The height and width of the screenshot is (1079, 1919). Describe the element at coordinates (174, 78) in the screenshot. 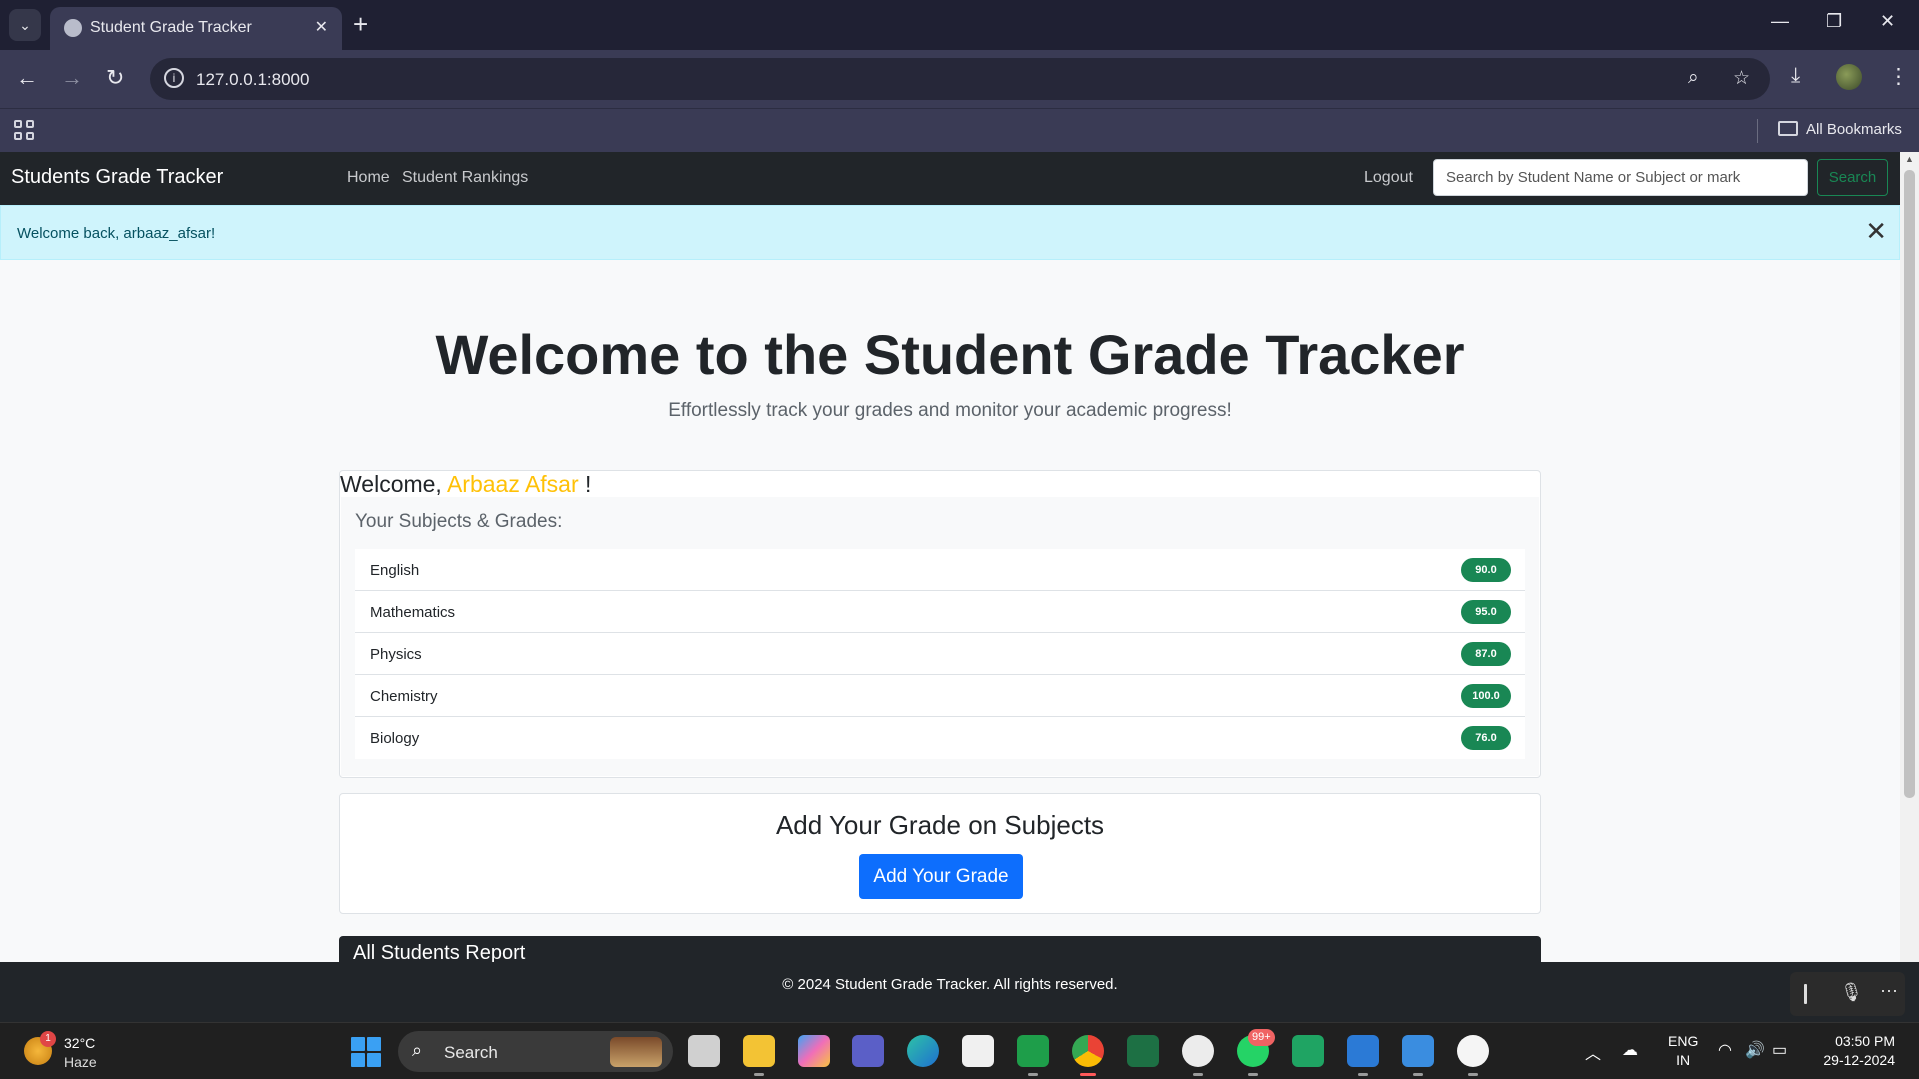

I see `site-info-icon: i` at that location.